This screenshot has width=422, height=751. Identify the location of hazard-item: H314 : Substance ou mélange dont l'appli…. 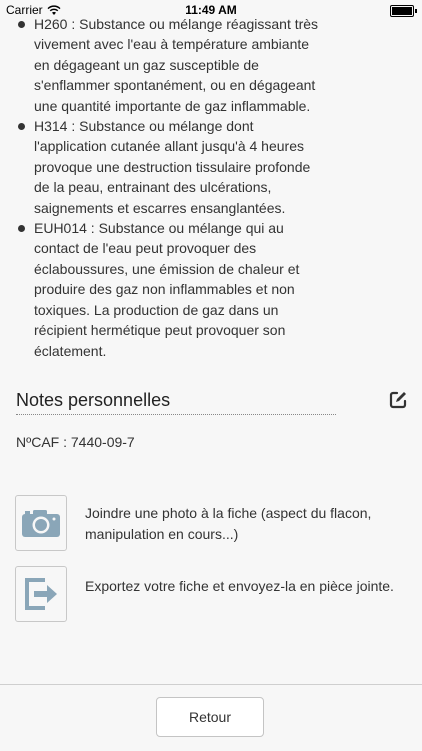
(169, 167).